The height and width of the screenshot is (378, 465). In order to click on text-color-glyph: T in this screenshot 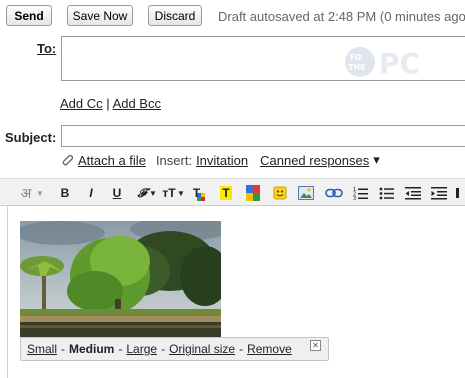, I will do `click(196, 193)`.